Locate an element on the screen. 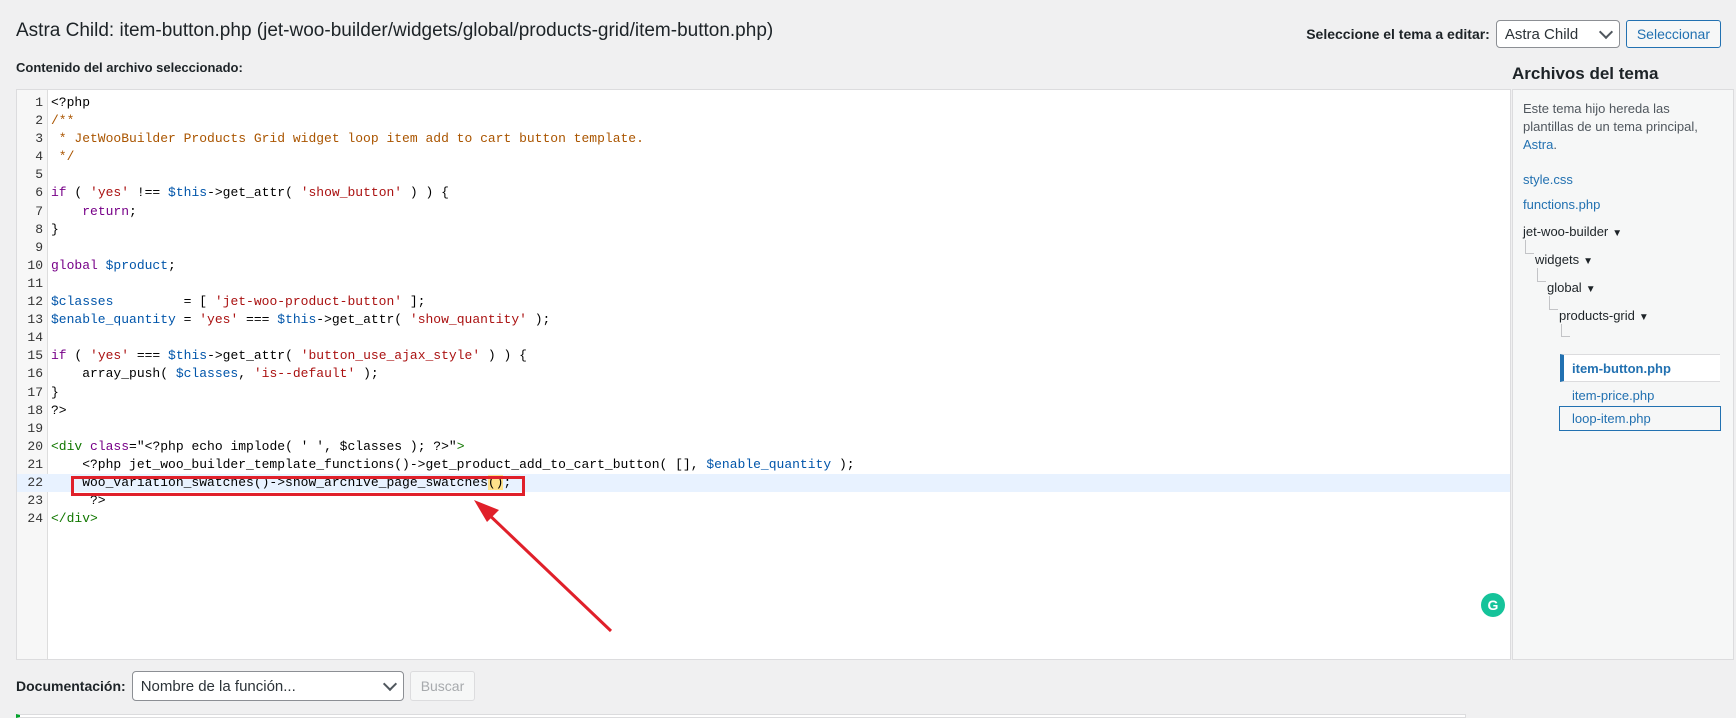 The image size is (1736, 718). highlight-box is located at coordinates (298, 486).